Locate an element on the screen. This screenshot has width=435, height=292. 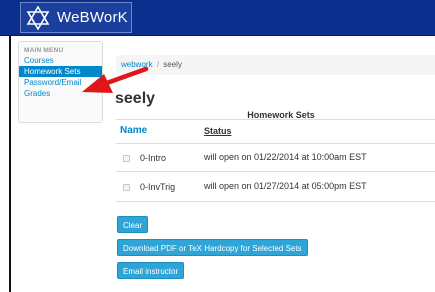
table-header-divider is located at coordinates (275, 119).